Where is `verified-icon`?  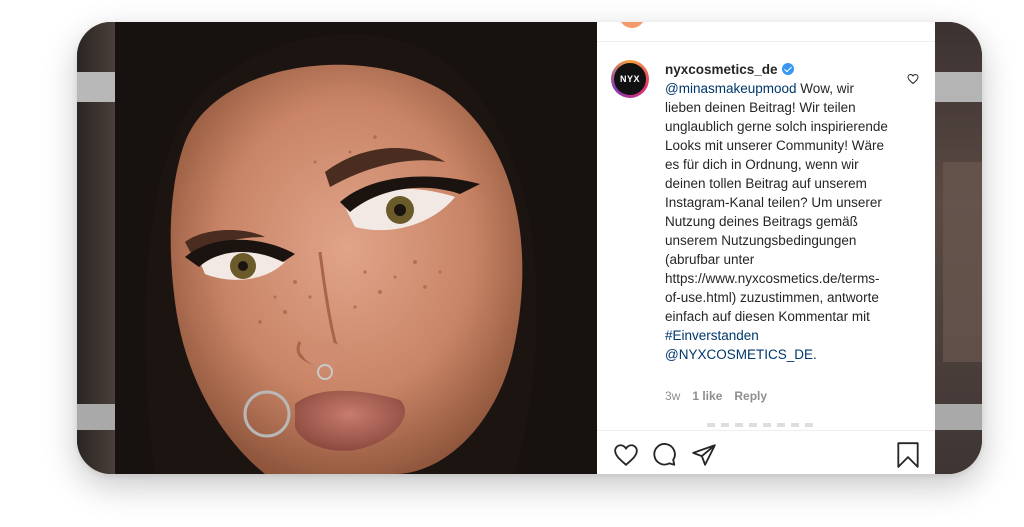
verified-icon is located at coordinates (787, 69).